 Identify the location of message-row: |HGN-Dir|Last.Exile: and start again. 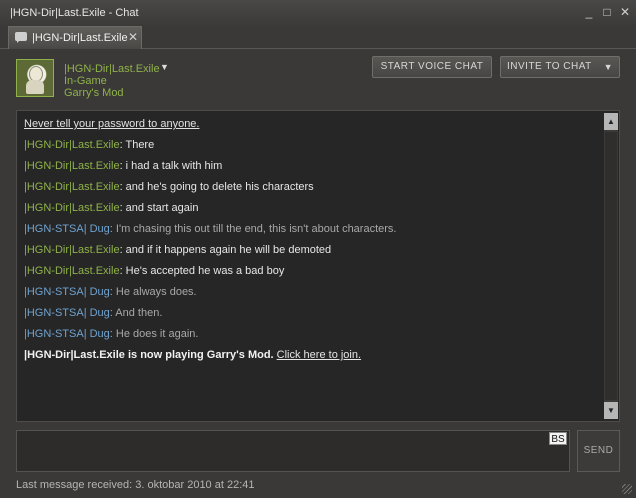
(313, 211).